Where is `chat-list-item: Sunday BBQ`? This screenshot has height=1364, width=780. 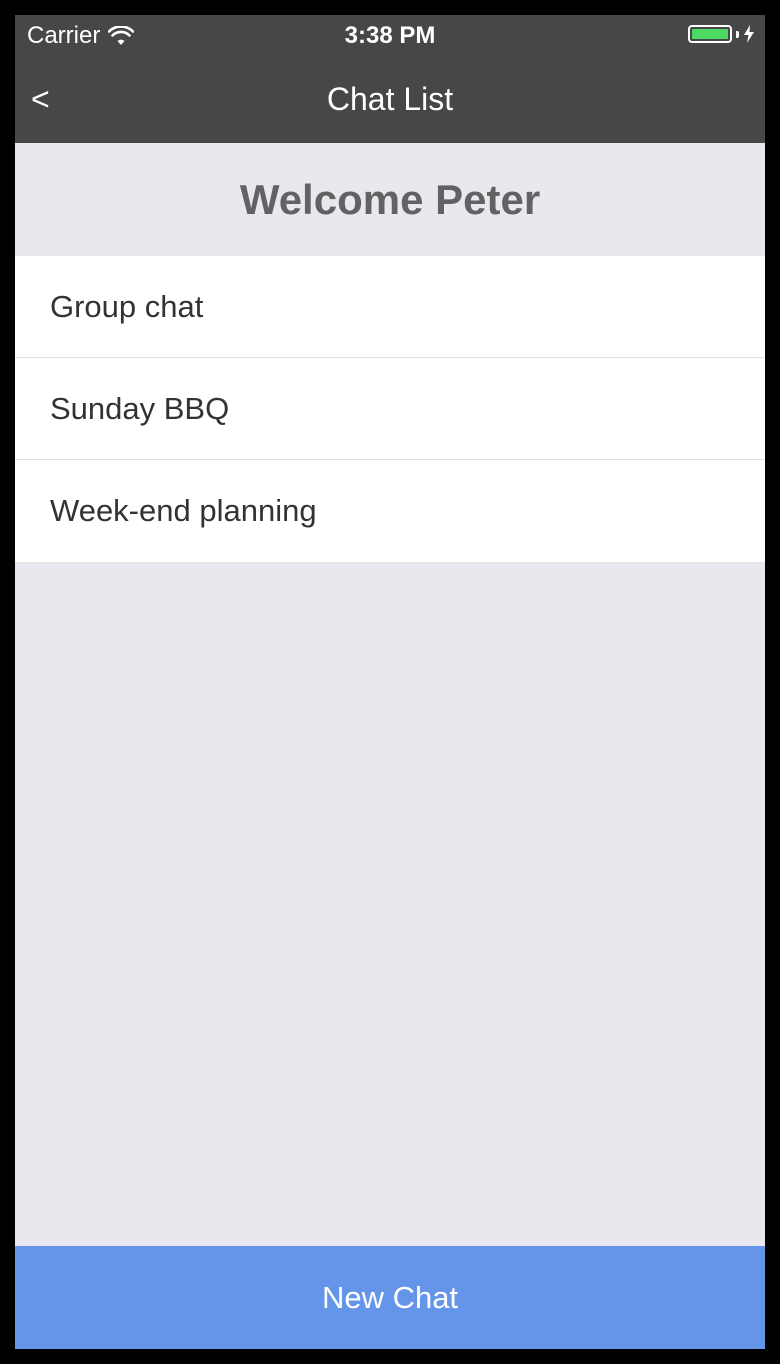
chat-list-item: Sunday BBQ is located at coordinates (390, 409).